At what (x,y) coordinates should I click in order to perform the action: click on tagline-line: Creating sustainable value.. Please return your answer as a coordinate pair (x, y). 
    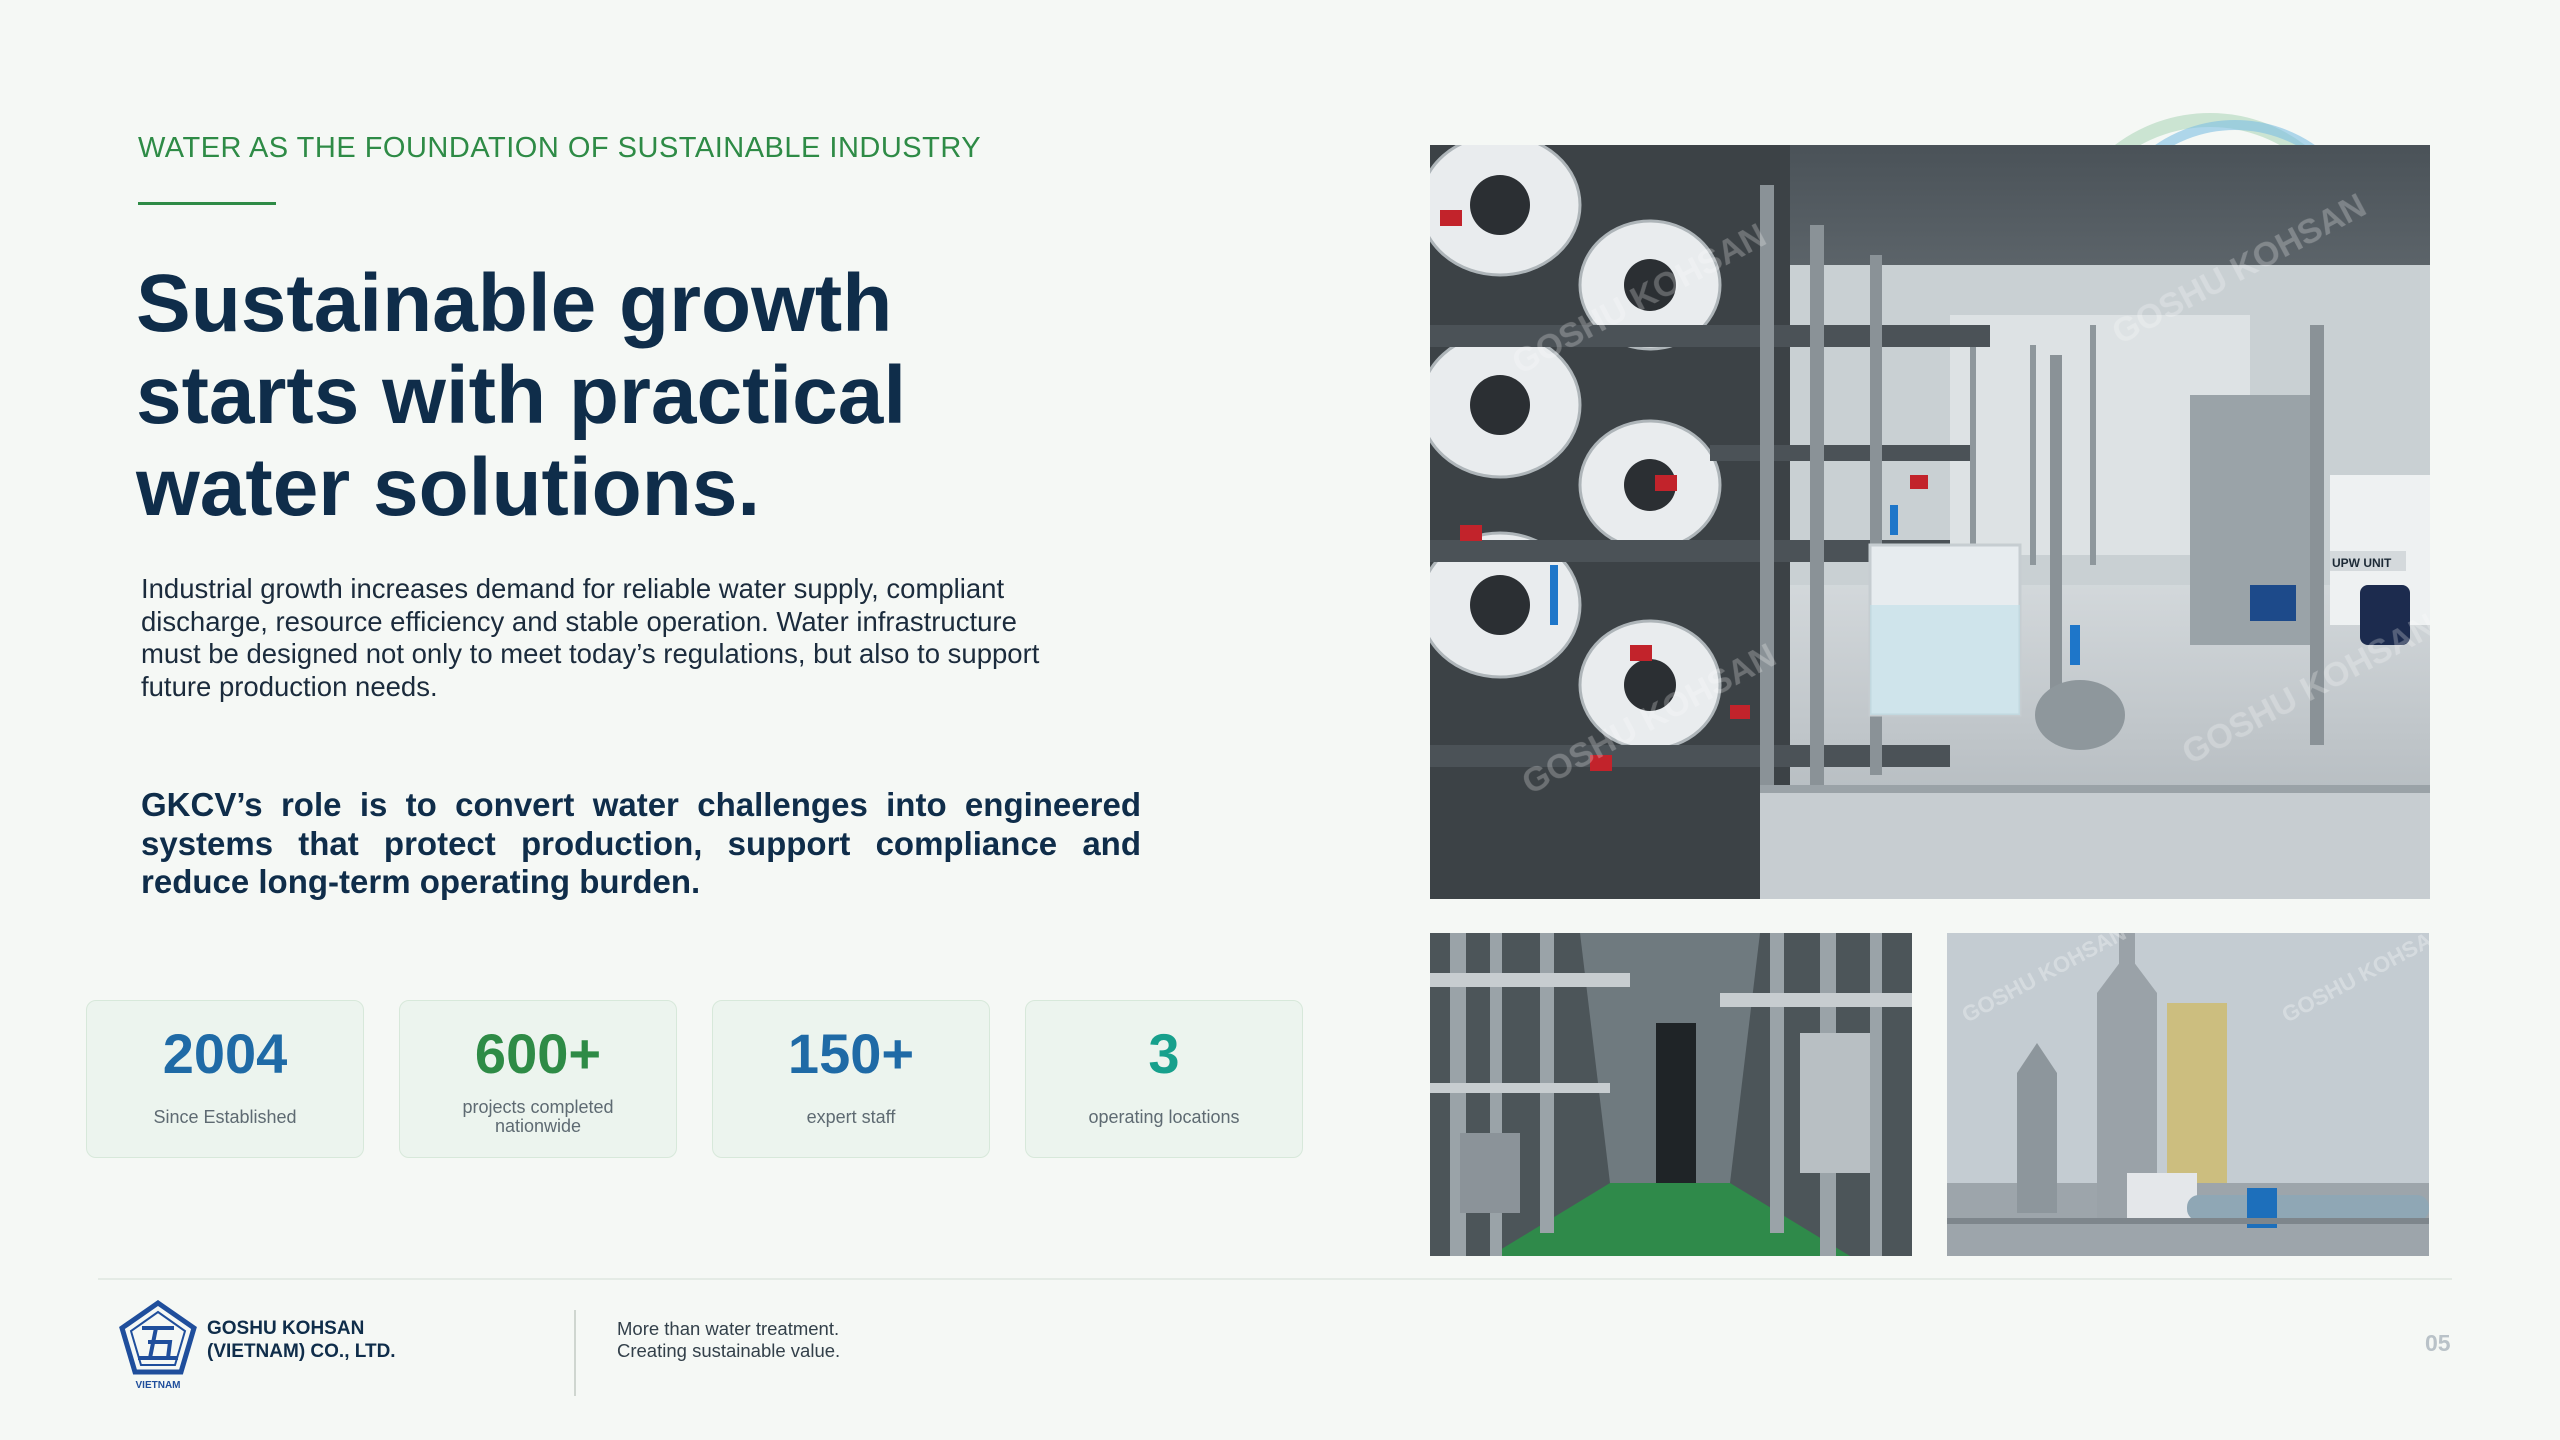
    Looking at the image, I should click on (729, 1350).